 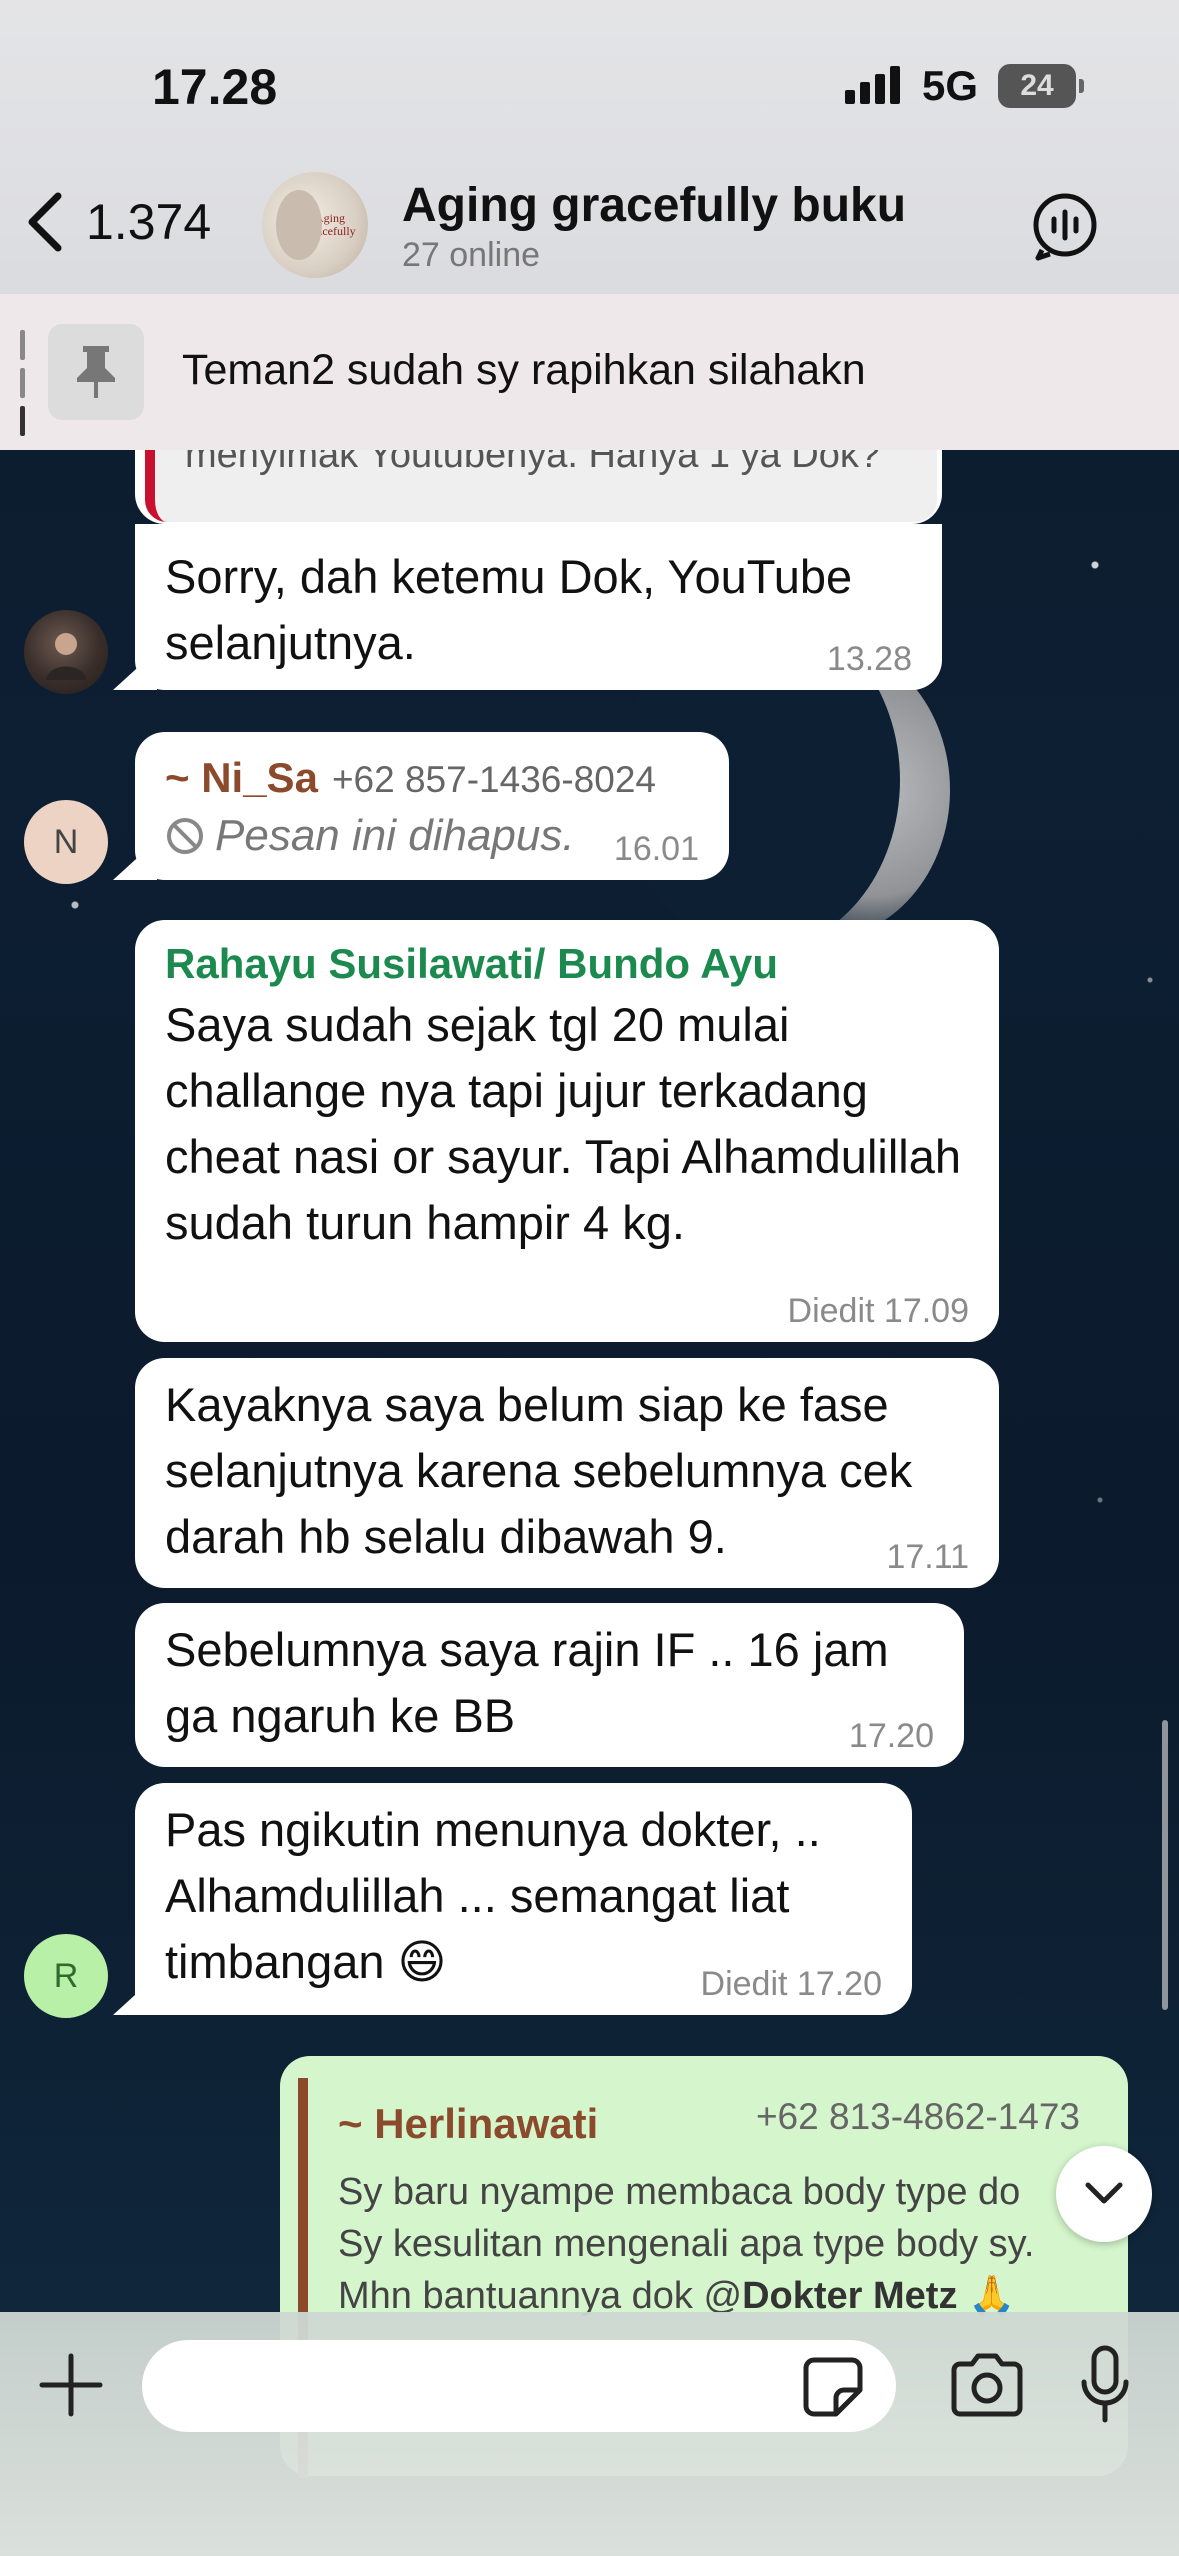 I want to click on scroll-to-bottom-button, so click(x=1104, y=2194).